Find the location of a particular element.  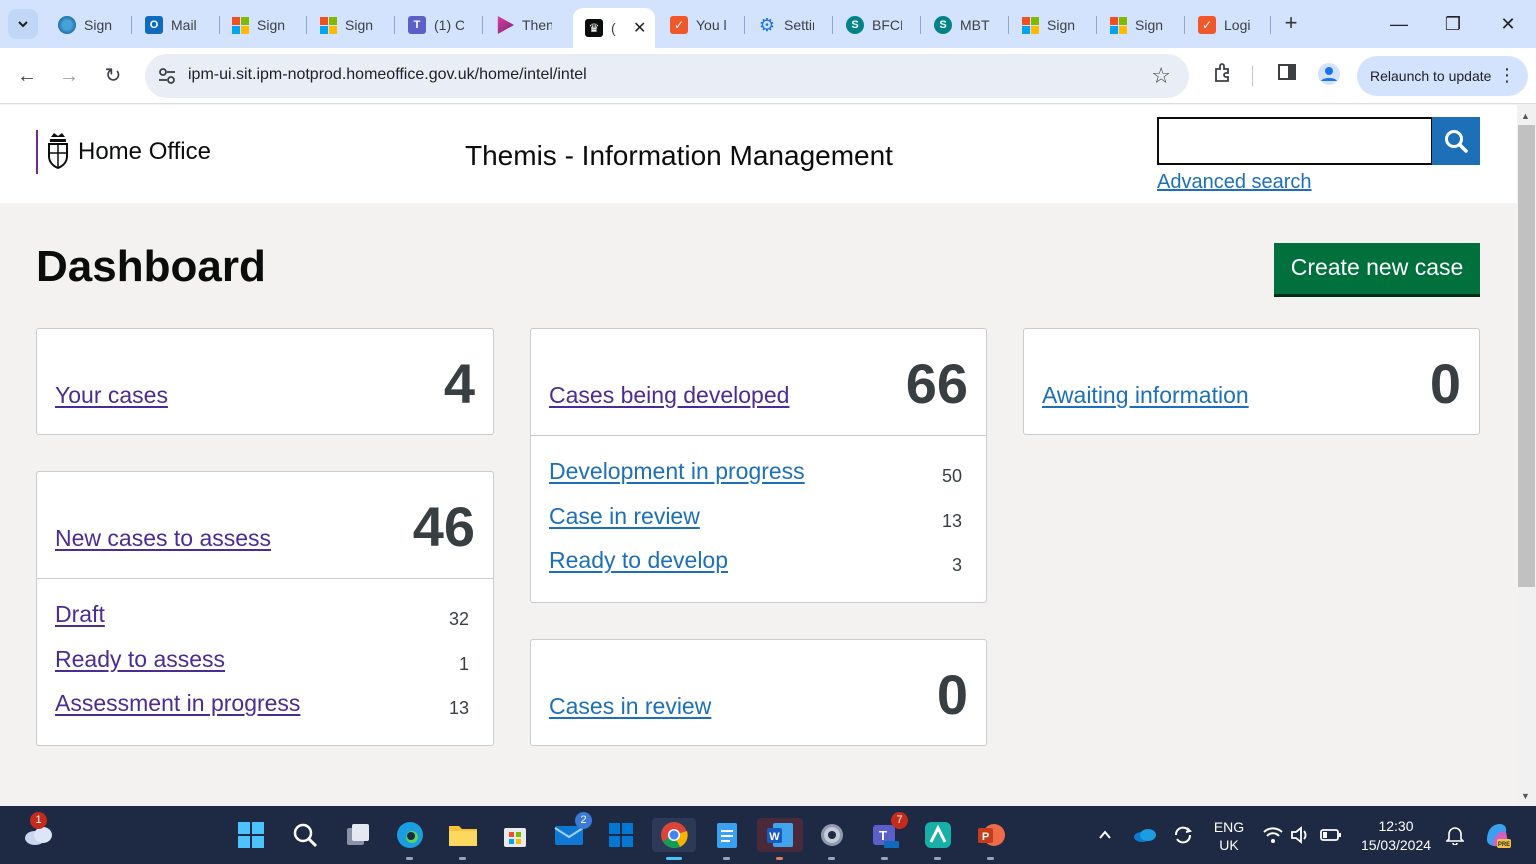

draft-link: Draft is located at coordinates (80, 614).